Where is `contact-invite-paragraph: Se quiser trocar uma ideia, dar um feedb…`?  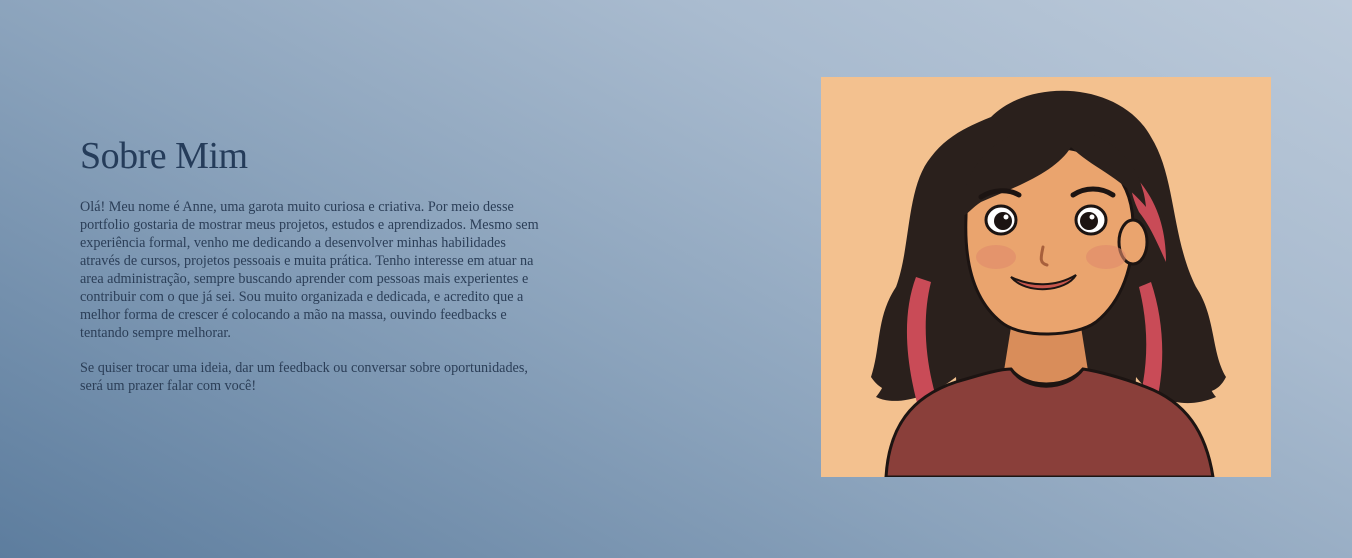 contact-invite-paragraph: Se quiser trocar uma ideia, dar um feedb… is located at coordinates (304, 377).